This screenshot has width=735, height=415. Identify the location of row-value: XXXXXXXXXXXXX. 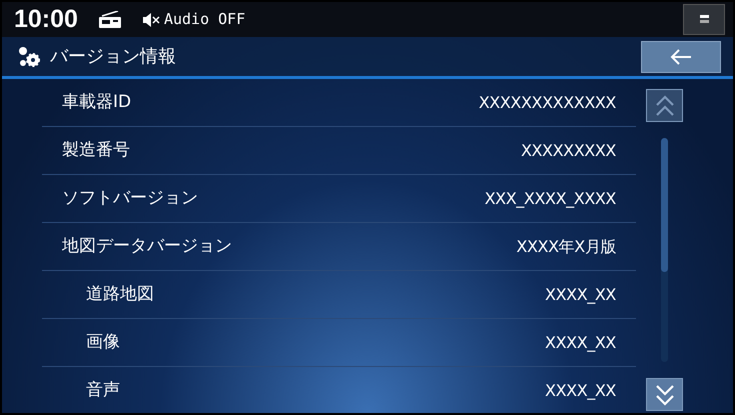
(547, 103).